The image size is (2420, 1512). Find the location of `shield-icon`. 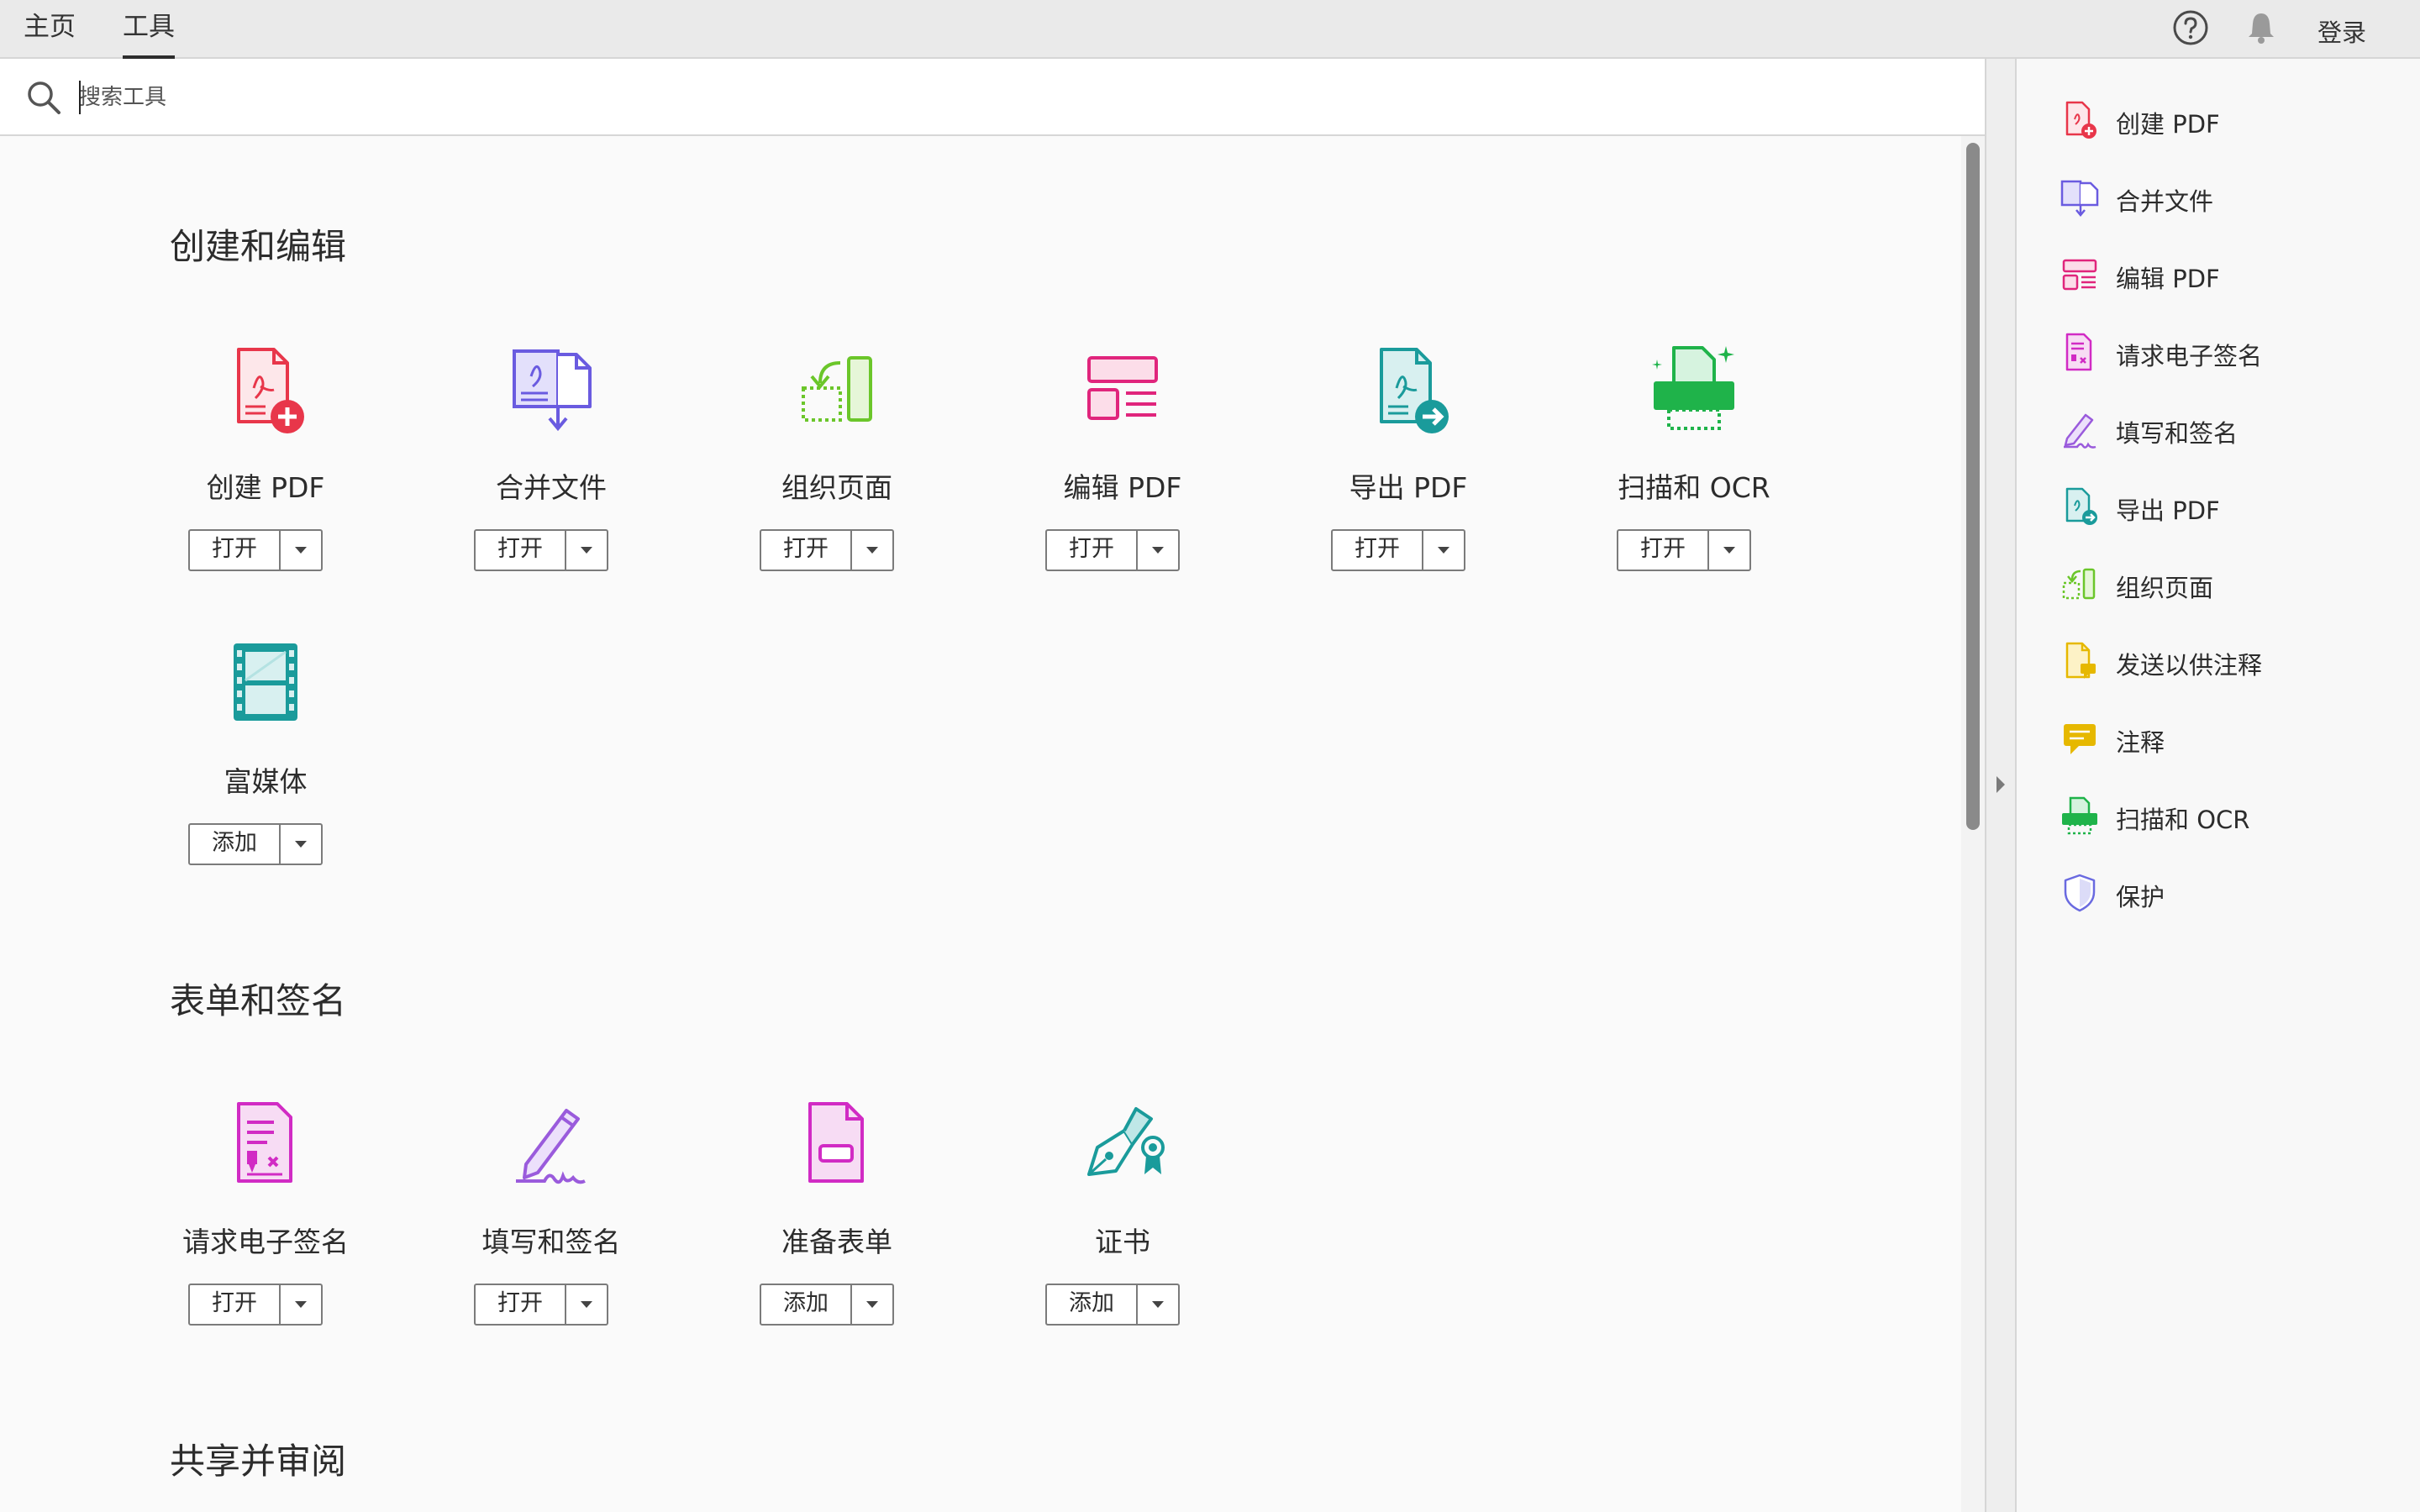

shield-icon is located at coordinates (2080, 893).